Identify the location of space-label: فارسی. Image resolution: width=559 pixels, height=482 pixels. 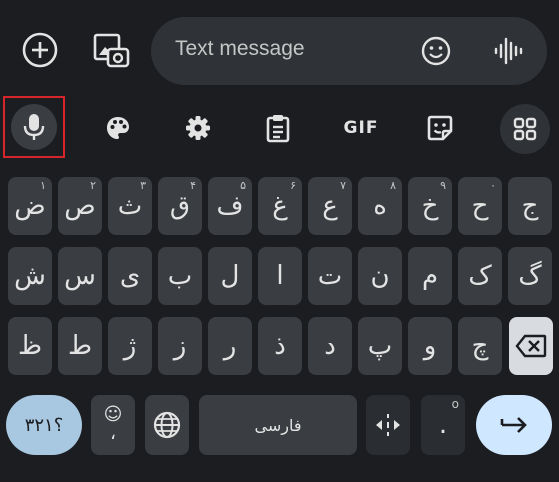
(278, 425).